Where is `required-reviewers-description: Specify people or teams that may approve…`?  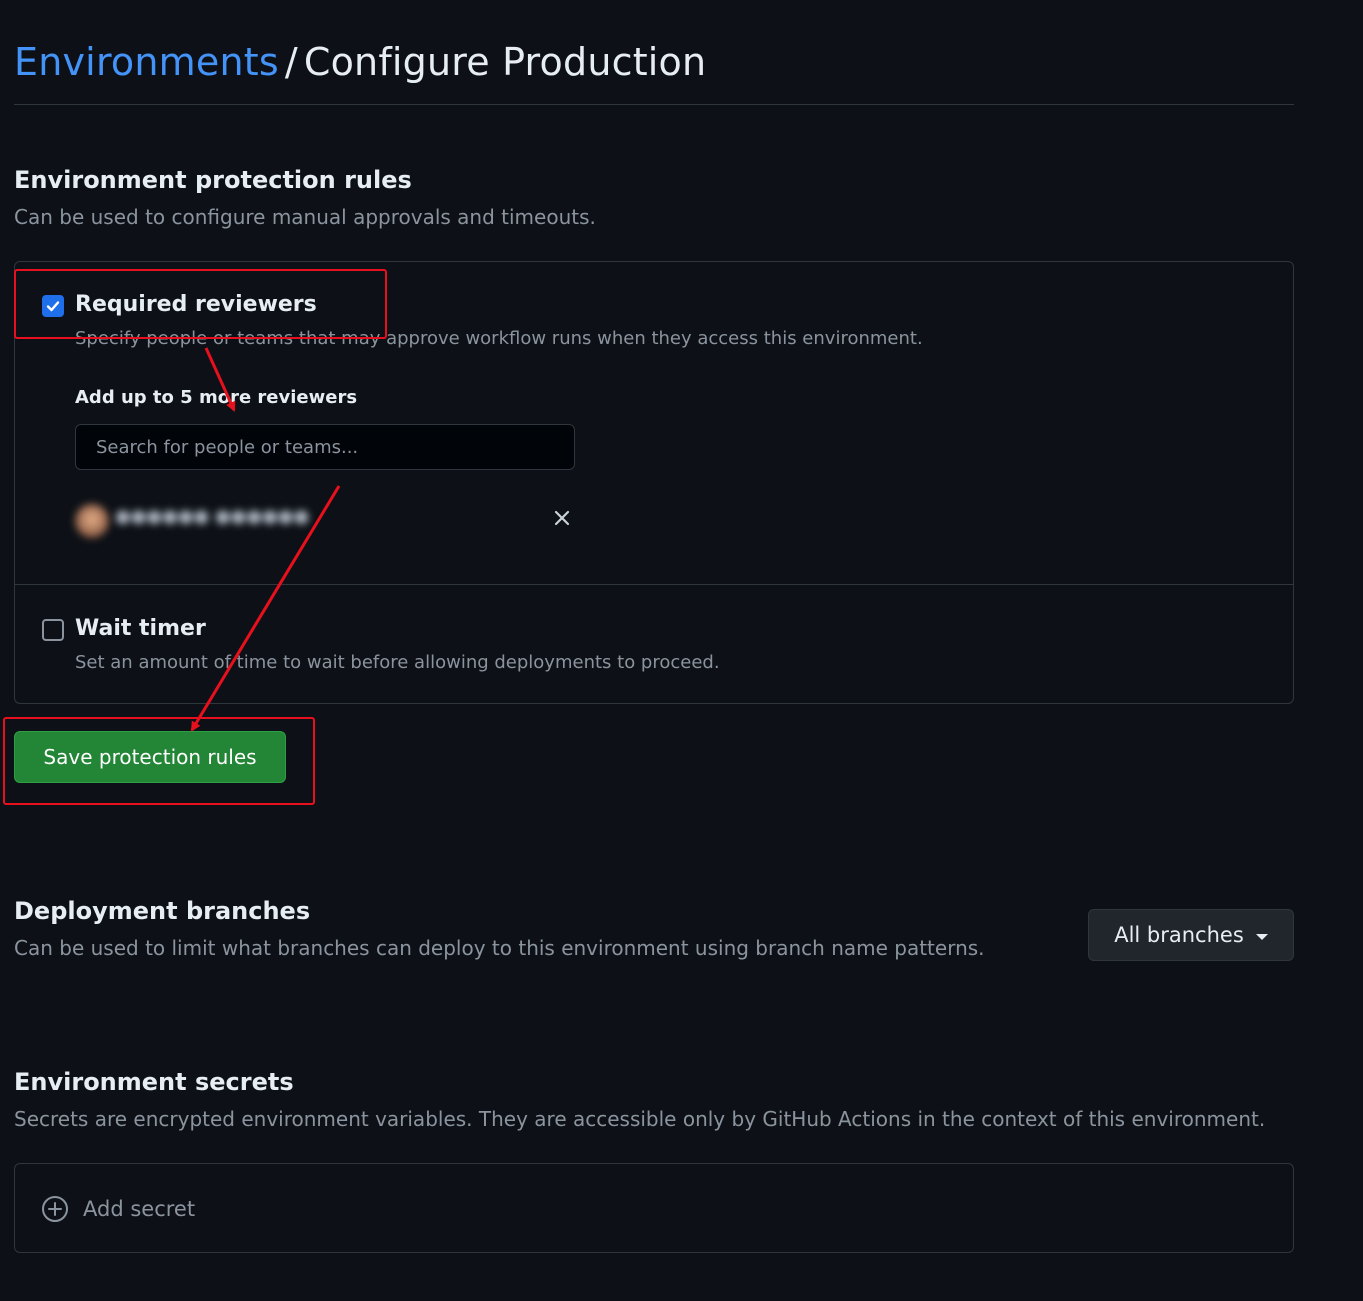 required-reviewers-description: Specify people or teams that may approve… is located at coordinates (499, 338).